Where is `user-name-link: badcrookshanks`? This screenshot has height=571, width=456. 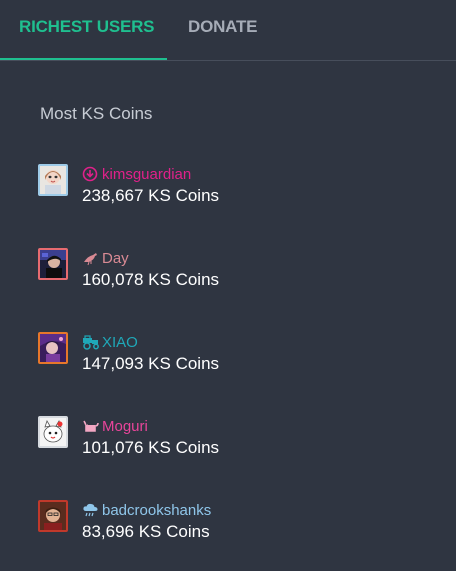 user-name-link: badcrookshanks is located at coordinates (146, 510).